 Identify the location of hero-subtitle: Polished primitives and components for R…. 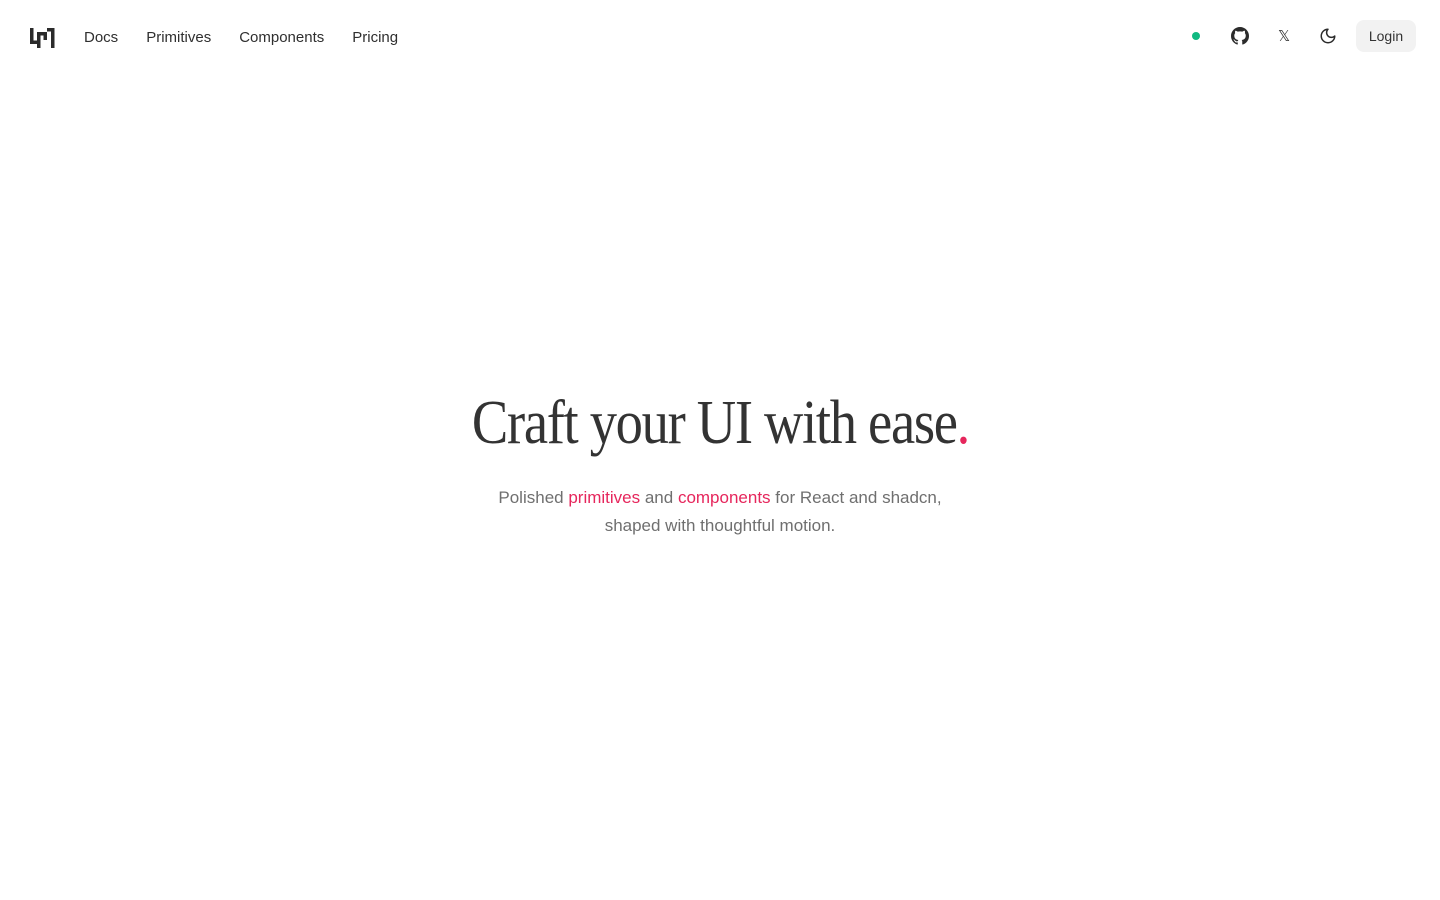
(720, 512).